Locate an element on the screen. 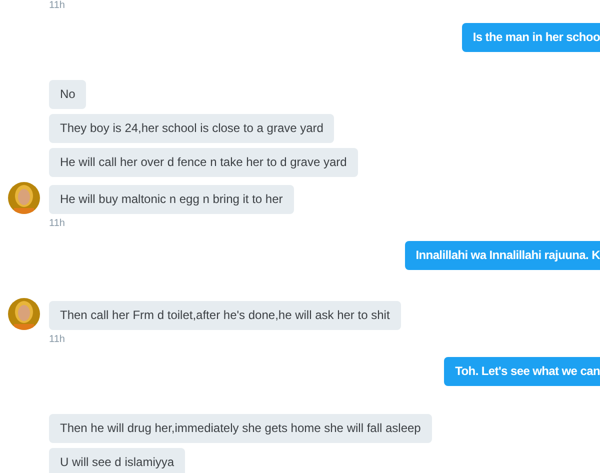  message-bubble: U will see d islamiyya is located at coordinates (117, 460).